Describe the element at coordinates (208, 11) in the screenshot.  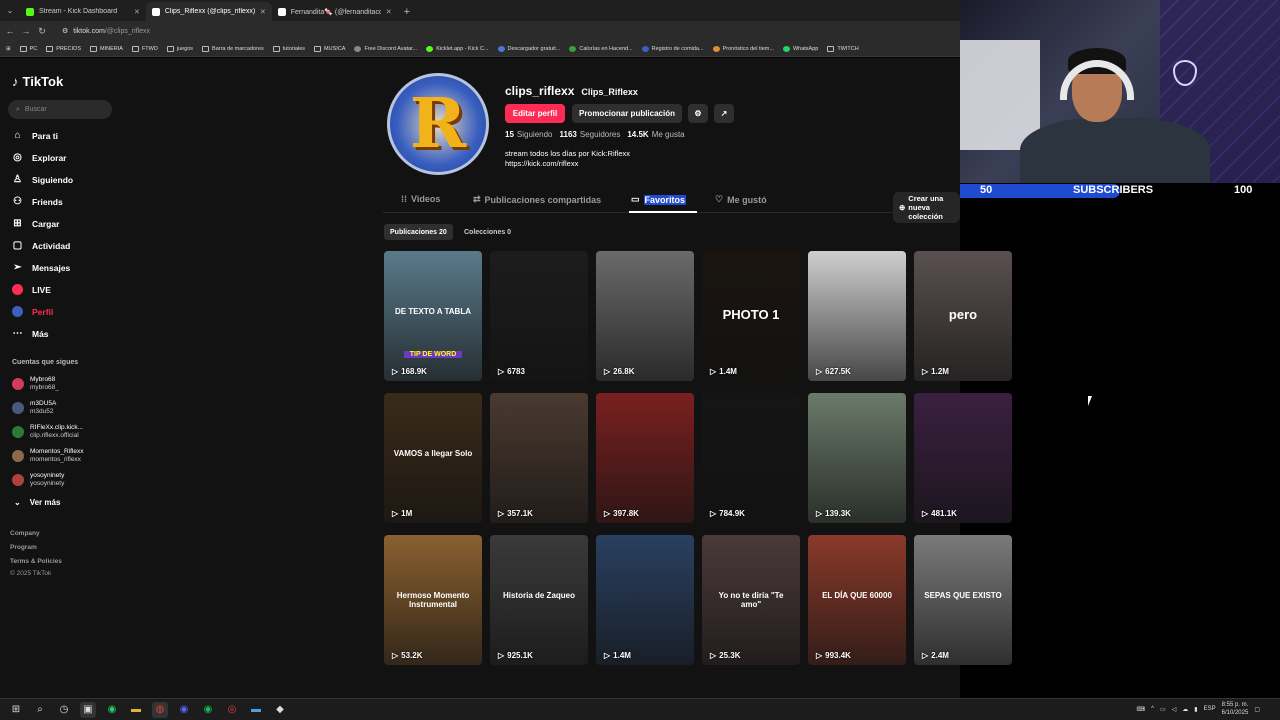
I see `browser-tab-active: Clips_Riflexx (@clips_riflexx) | Ti ✕` at that location.